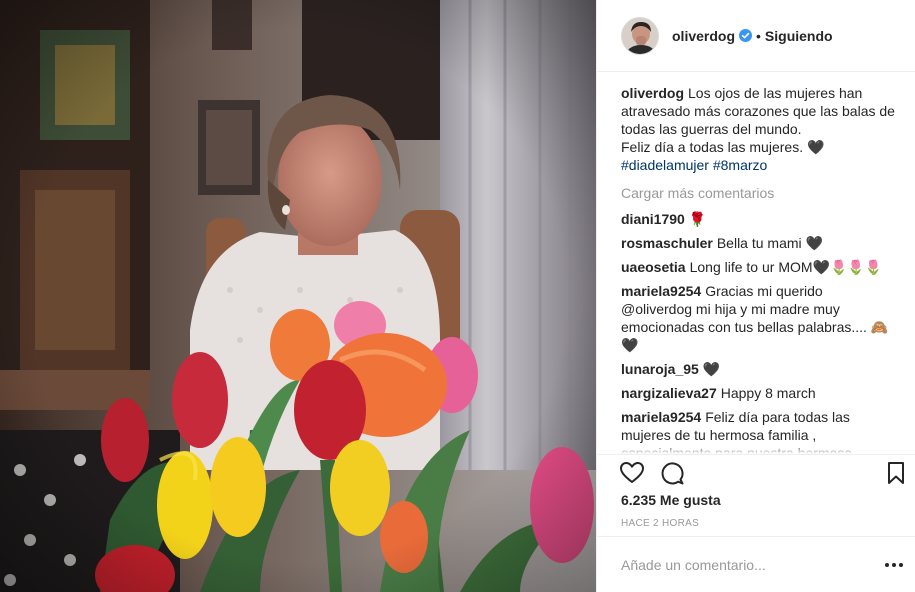  Describe the element at coordinates (653, 267) in the screenshot. I see `comment-username: uaeosetia` at that location.